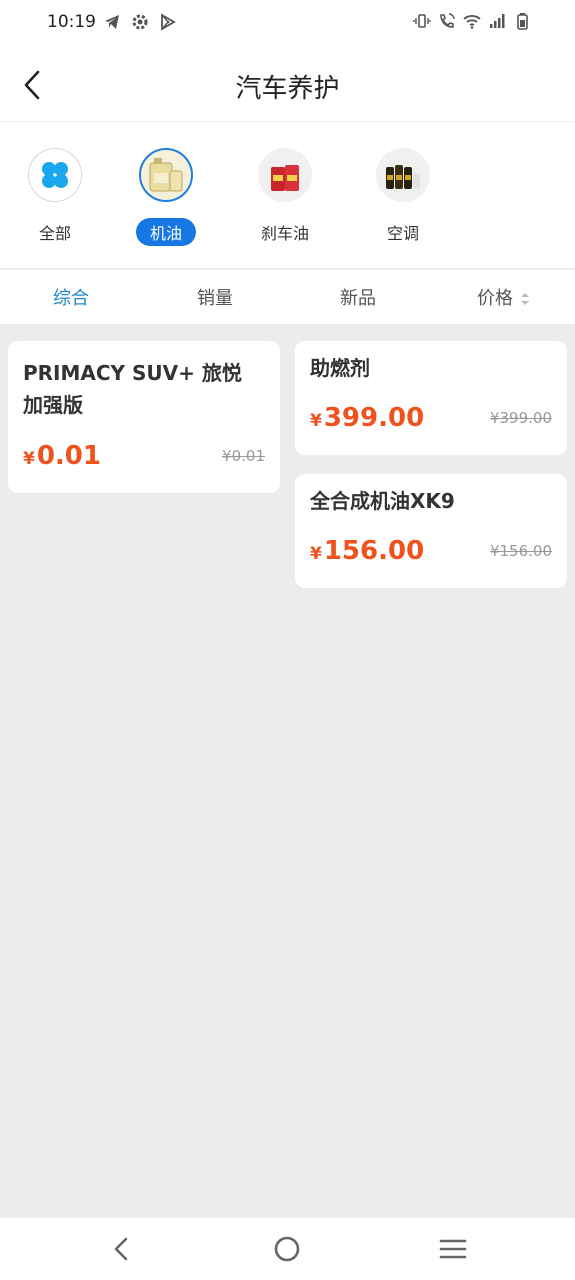 Image resolution: width=575 pixels, height=1280 pixels. Describe the element at coordinates (284, 233) in the screenshot. I see `category-label: 刹车油` at that location.